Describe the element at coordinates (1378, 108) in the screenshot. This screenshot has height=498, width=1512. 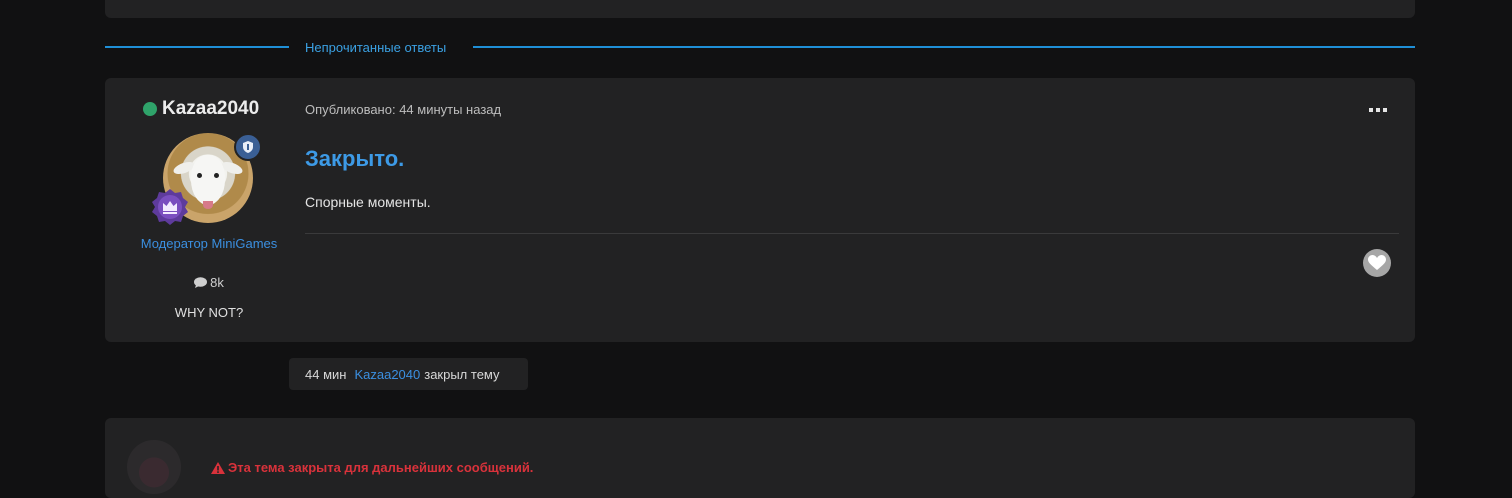
I see `more-horizontal-icon` at that location.